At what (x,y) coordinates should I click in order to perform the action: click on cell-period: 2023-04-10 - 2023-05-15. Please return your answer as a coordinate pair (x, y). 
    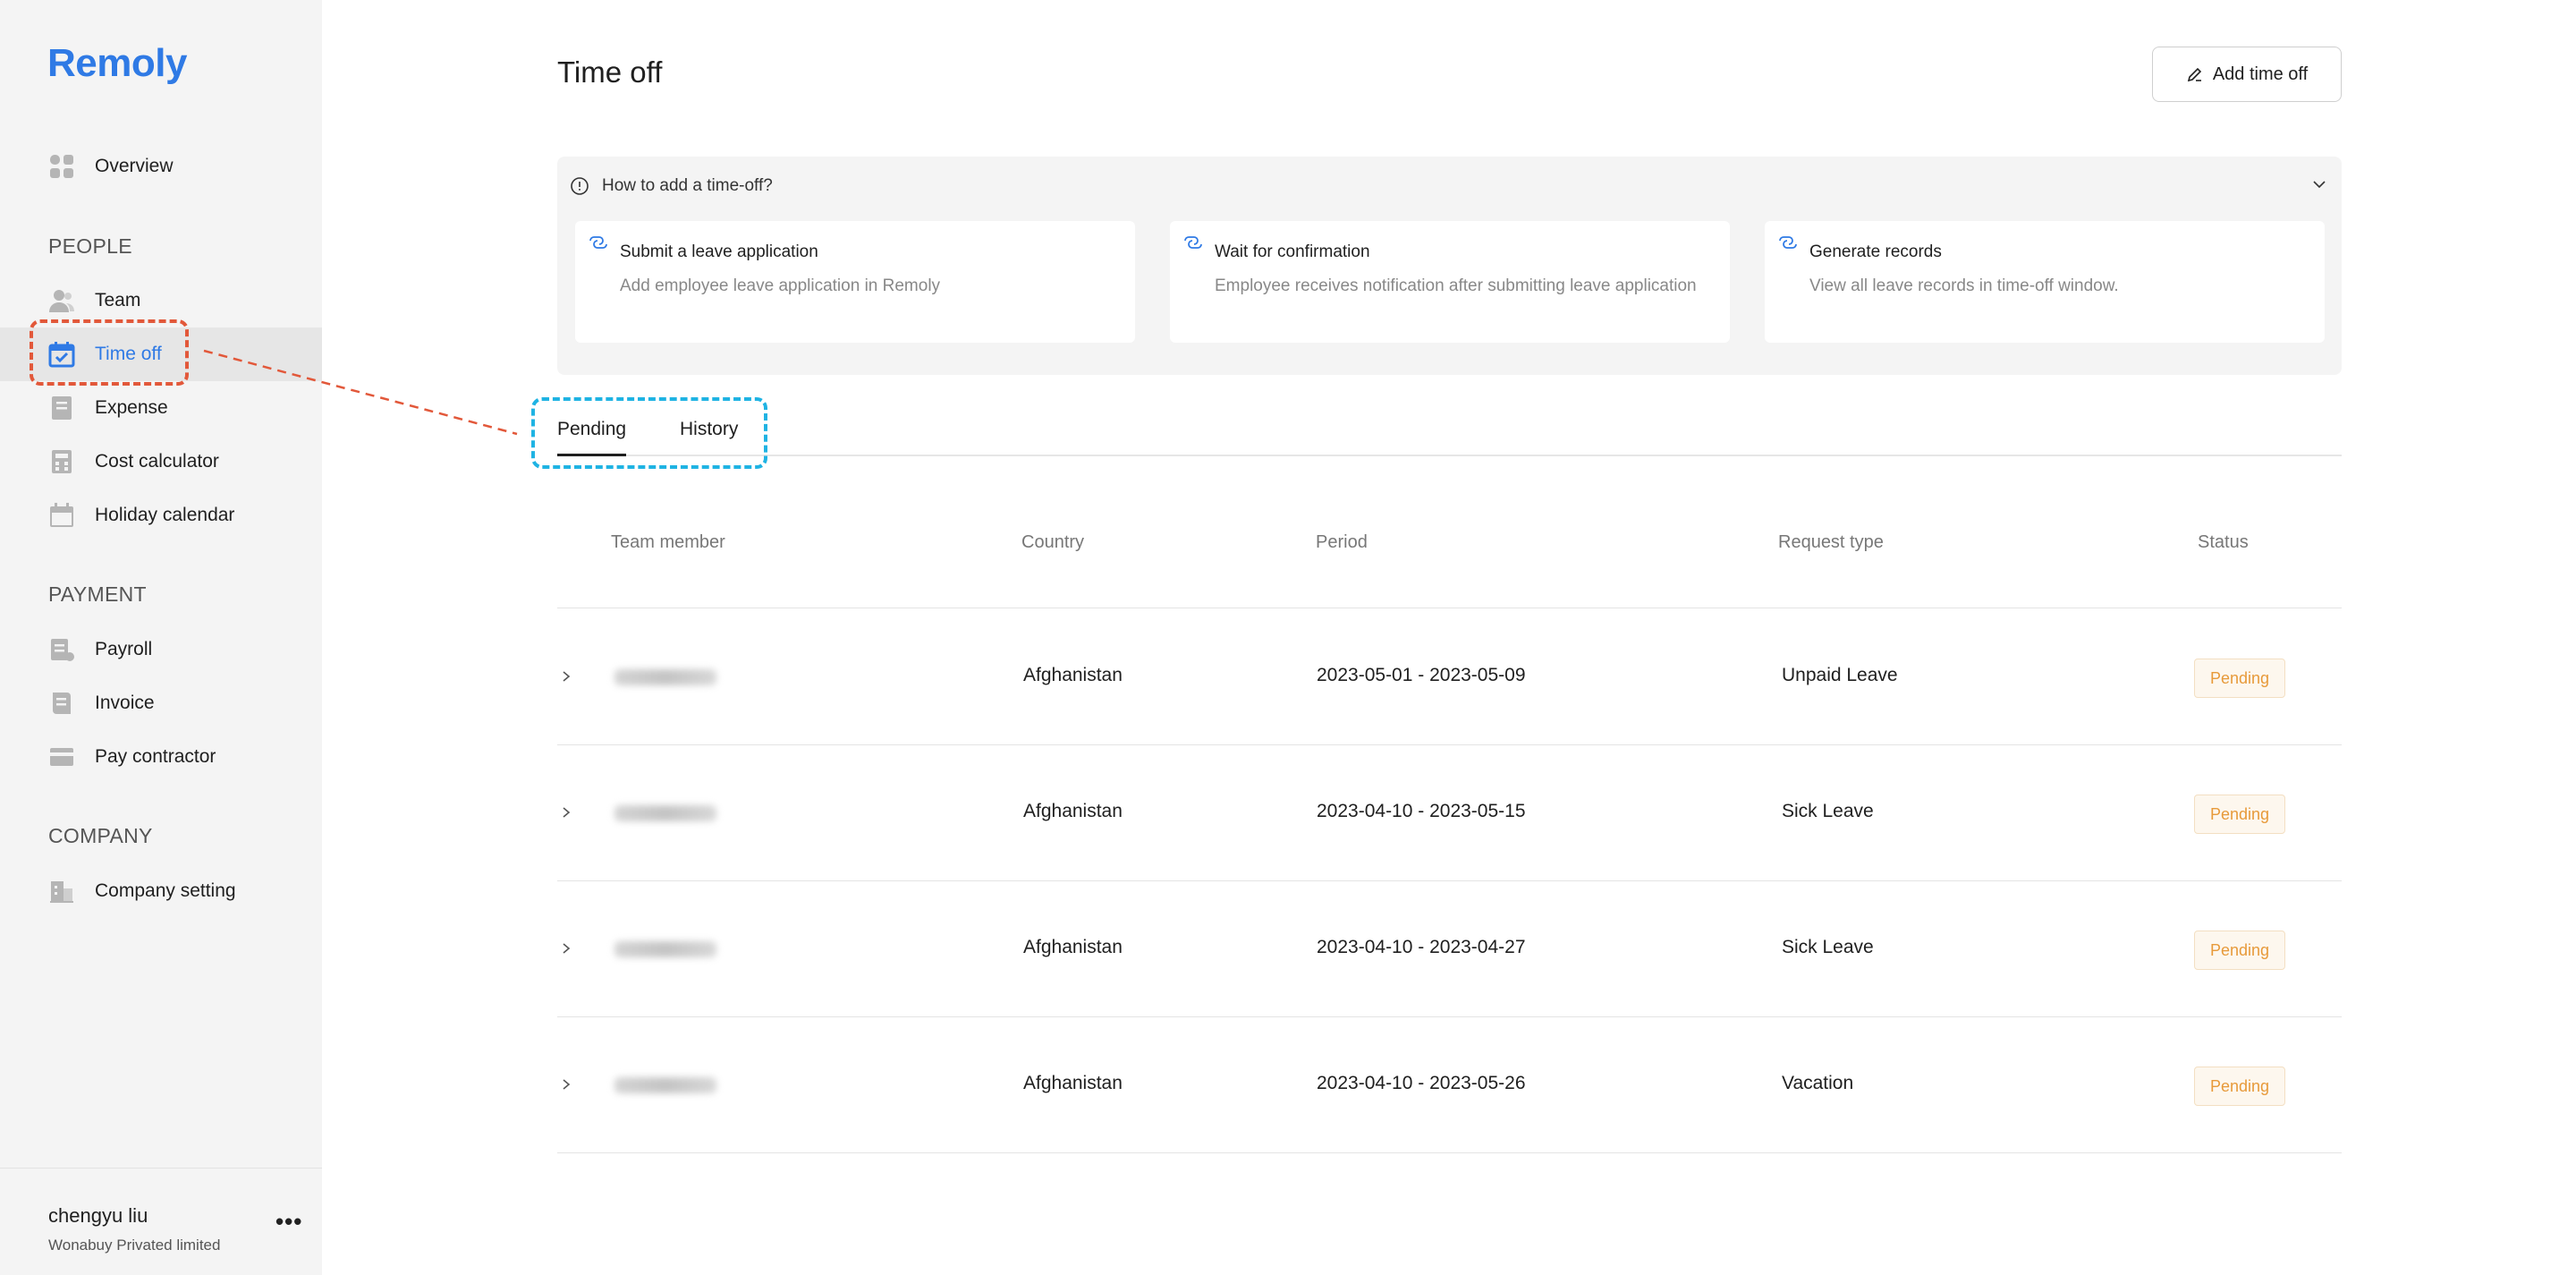
    Looking at the image, I should click on (1421, 811).